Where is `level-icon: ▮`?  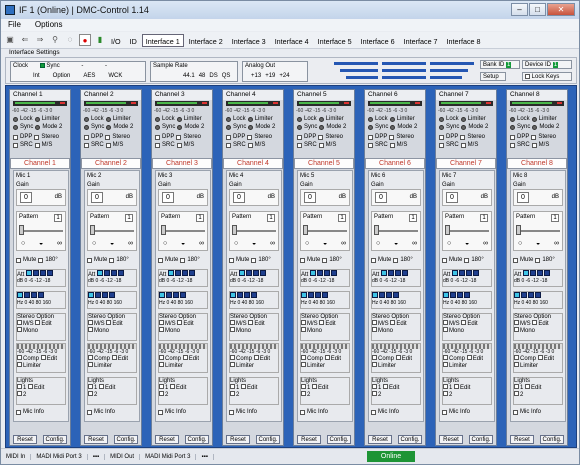
level-icon: ▮ is located at coordinates (100, 40).